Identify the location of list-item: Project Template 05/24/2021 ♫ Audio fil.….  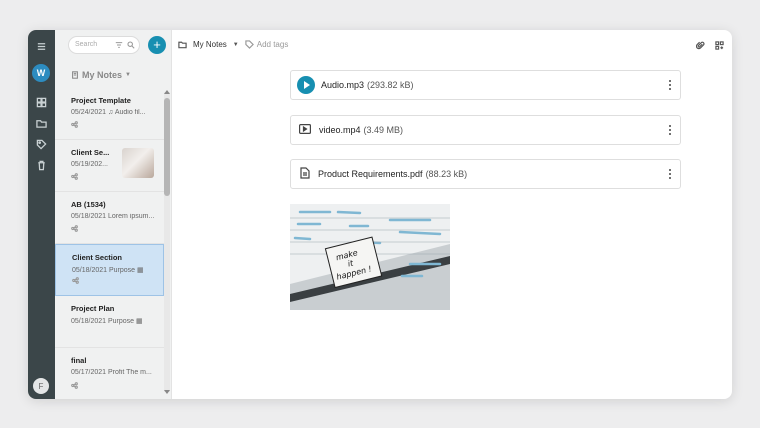
(109, 114).